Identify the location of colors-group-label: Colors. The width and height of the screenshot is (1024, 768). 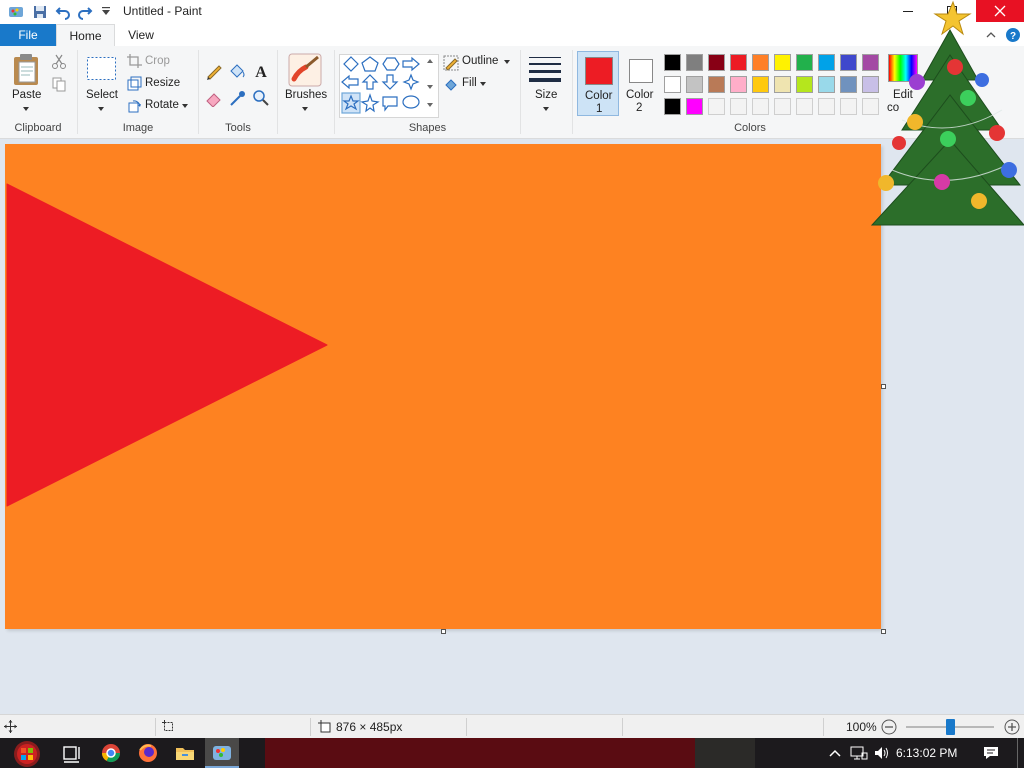
(750, 128).